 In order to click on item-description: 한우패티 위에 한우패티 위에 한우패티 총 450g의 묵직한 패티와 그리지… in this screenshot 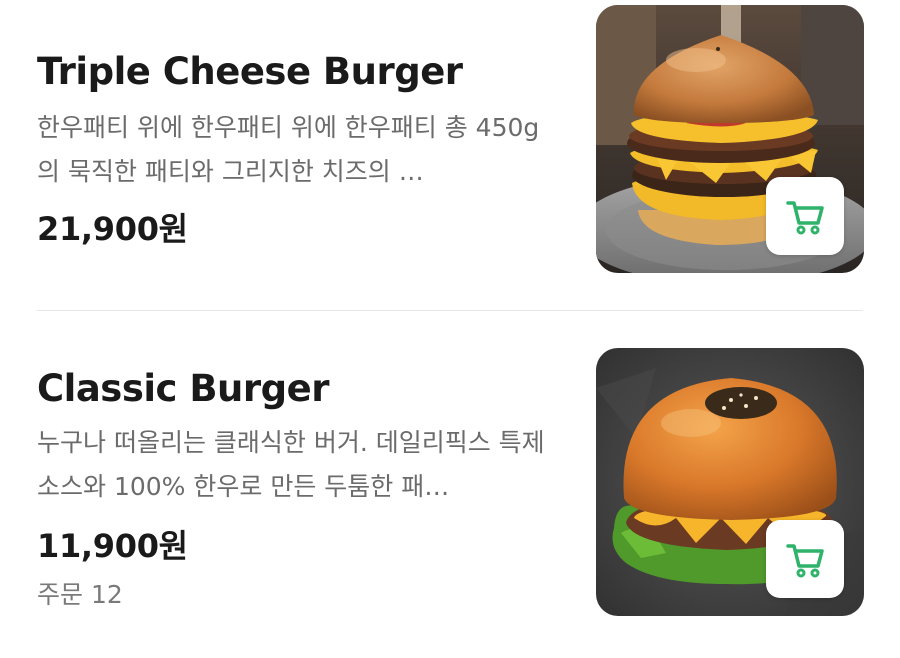, I will do `click(288, 149)`.